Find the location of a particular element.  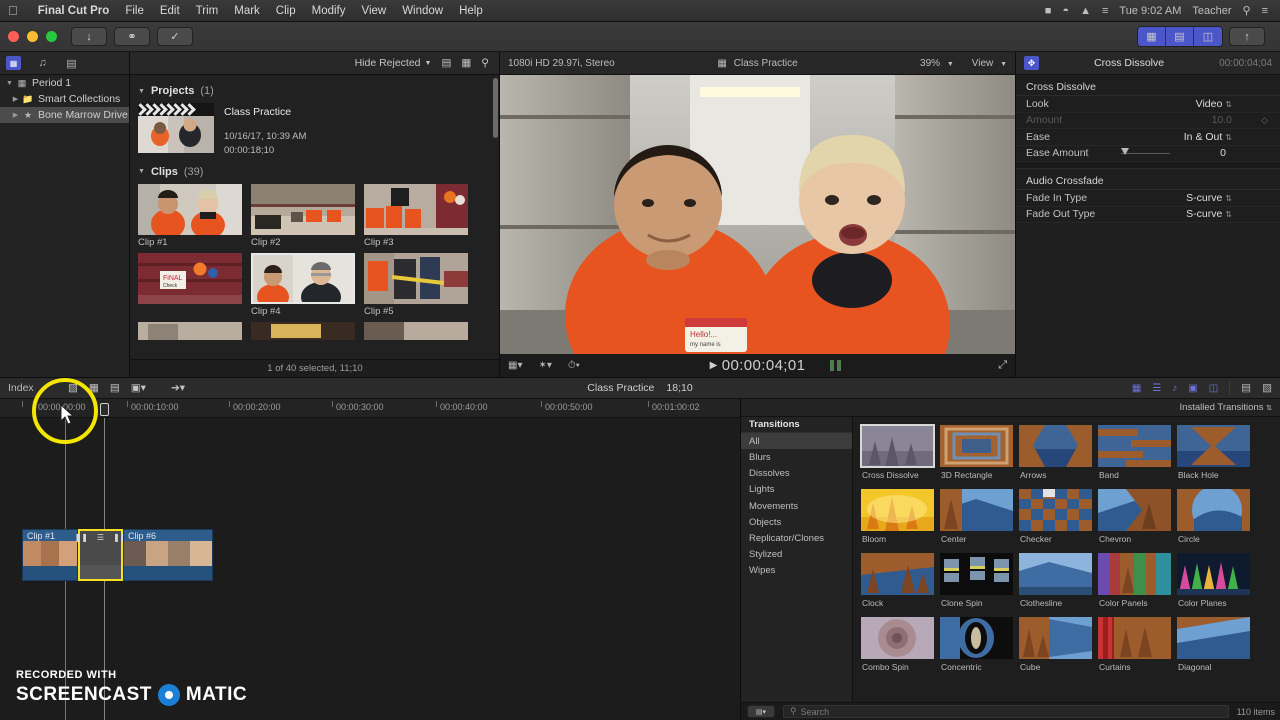

transition-item-arrows: Arrows is located at coordinates (1055, 456).